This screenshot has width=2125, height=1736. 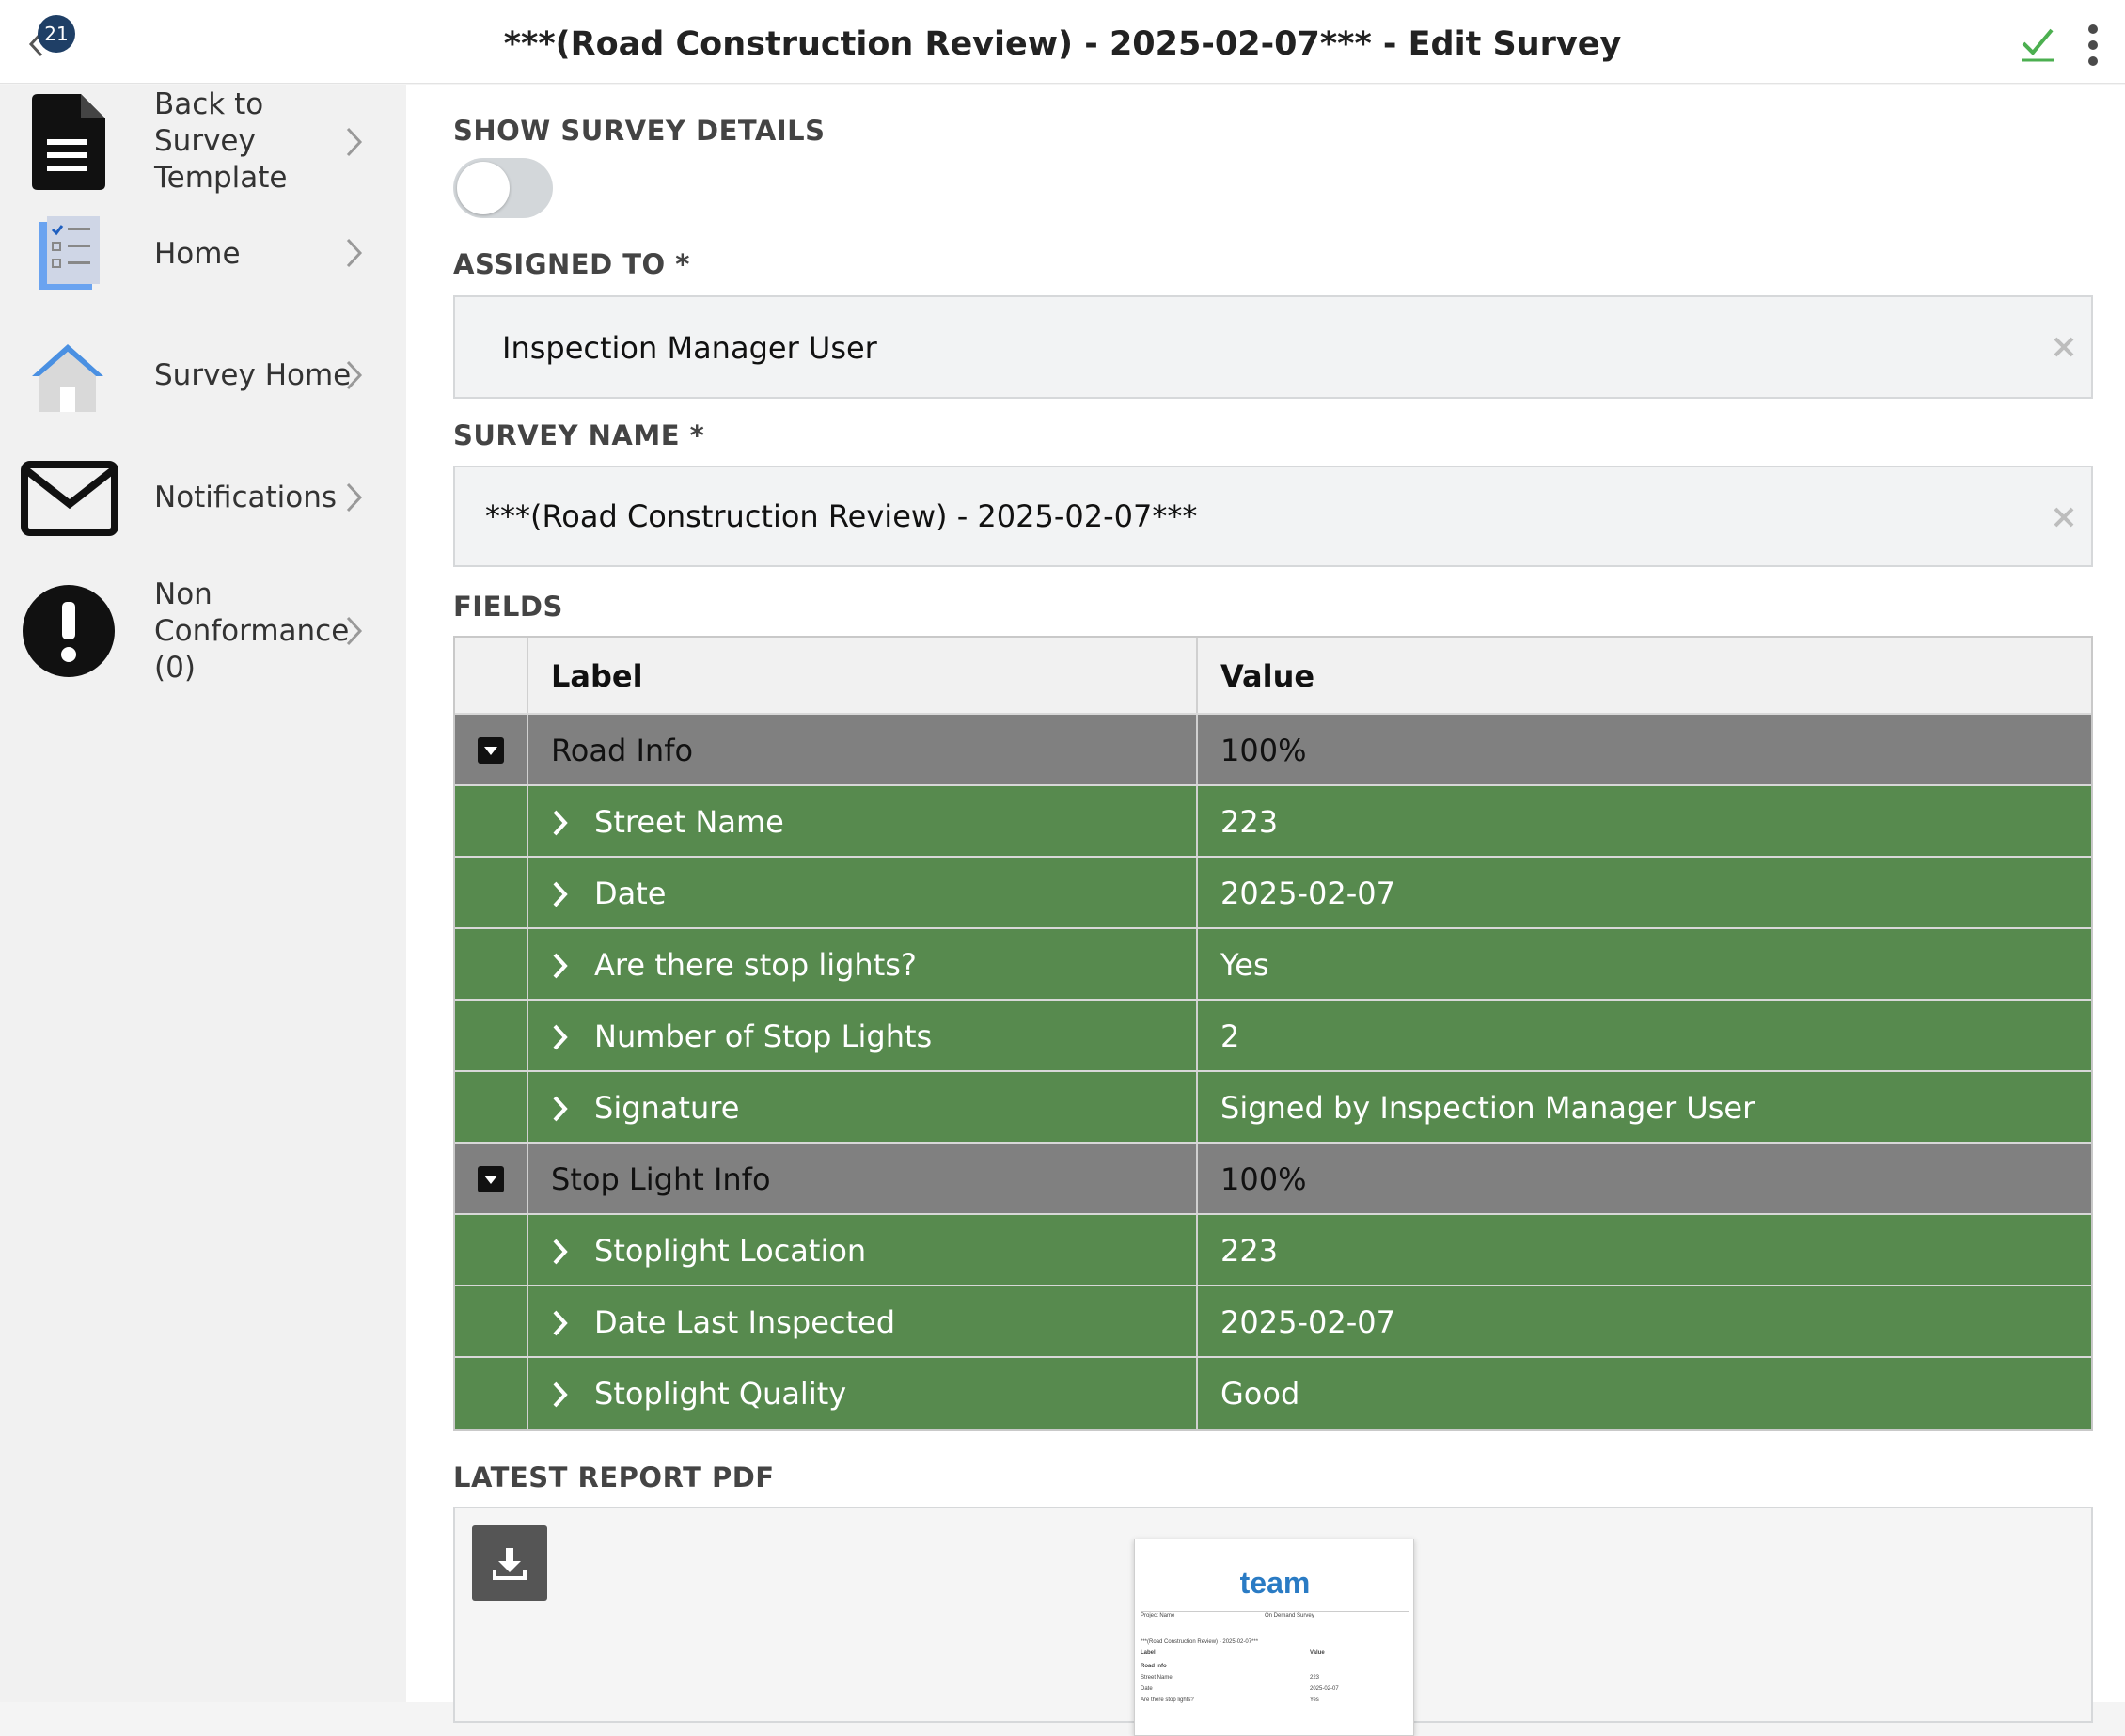 I want to click on notification-count-badge: 21, so click(x=56, y=34).